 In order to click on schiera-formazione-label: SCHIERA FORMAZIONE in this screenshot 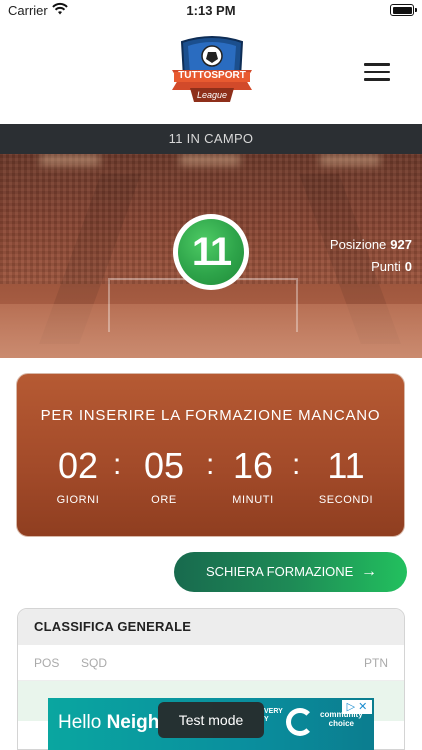, I will do `click(280, 571)`.